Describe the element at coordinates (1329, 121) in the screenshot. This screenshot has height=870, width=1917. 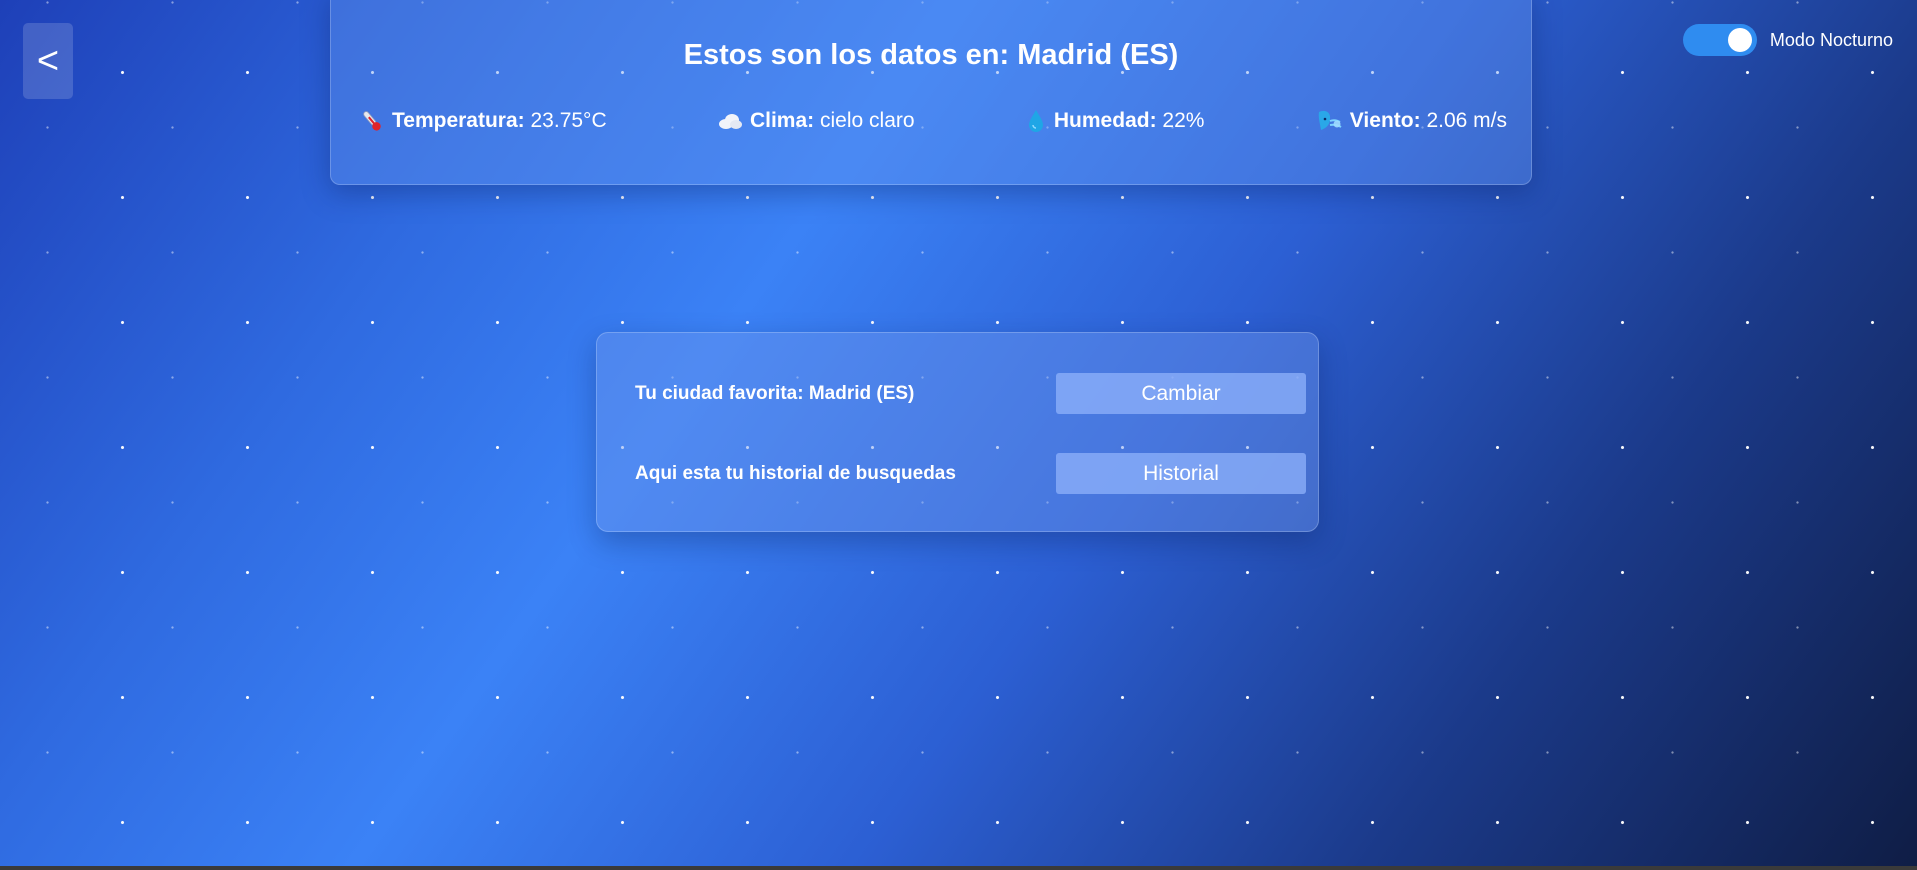
I see `wind-face-icon` at that location.